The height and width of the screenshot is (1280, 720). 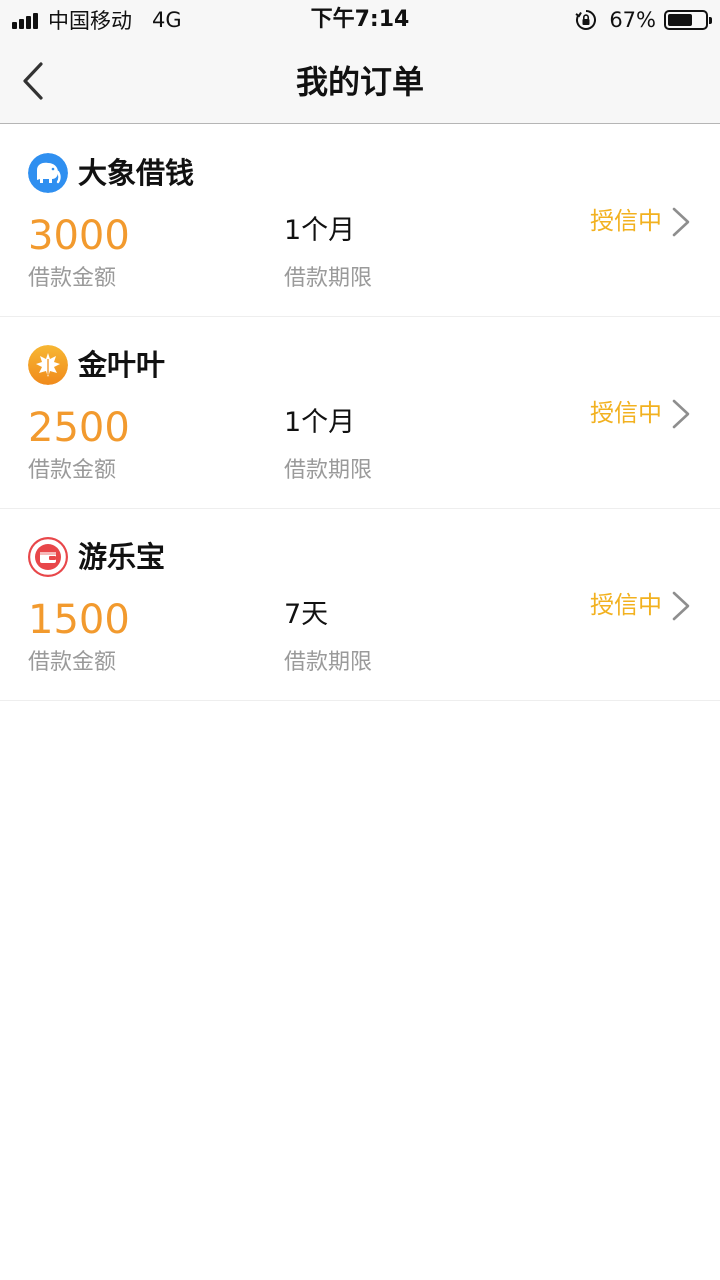 I want to click on battery-percent: 67%, so click(x=632, y=20).